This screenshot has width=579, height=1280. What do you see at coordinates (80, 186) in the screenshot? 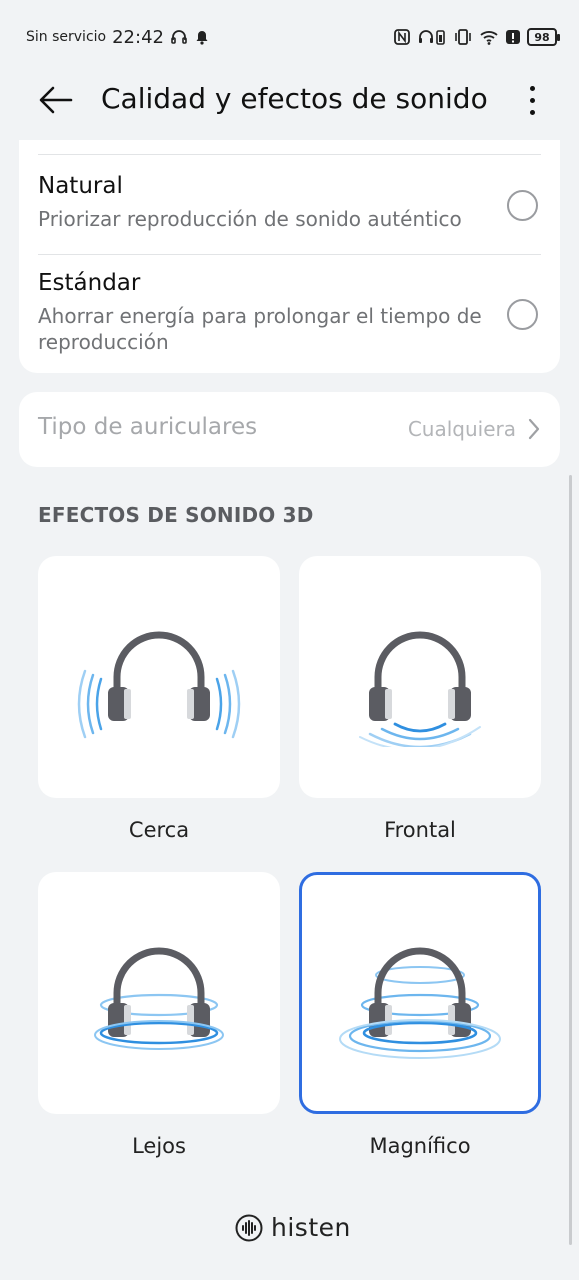
I see `option-title: Natural` at bounding box center [80, 186].